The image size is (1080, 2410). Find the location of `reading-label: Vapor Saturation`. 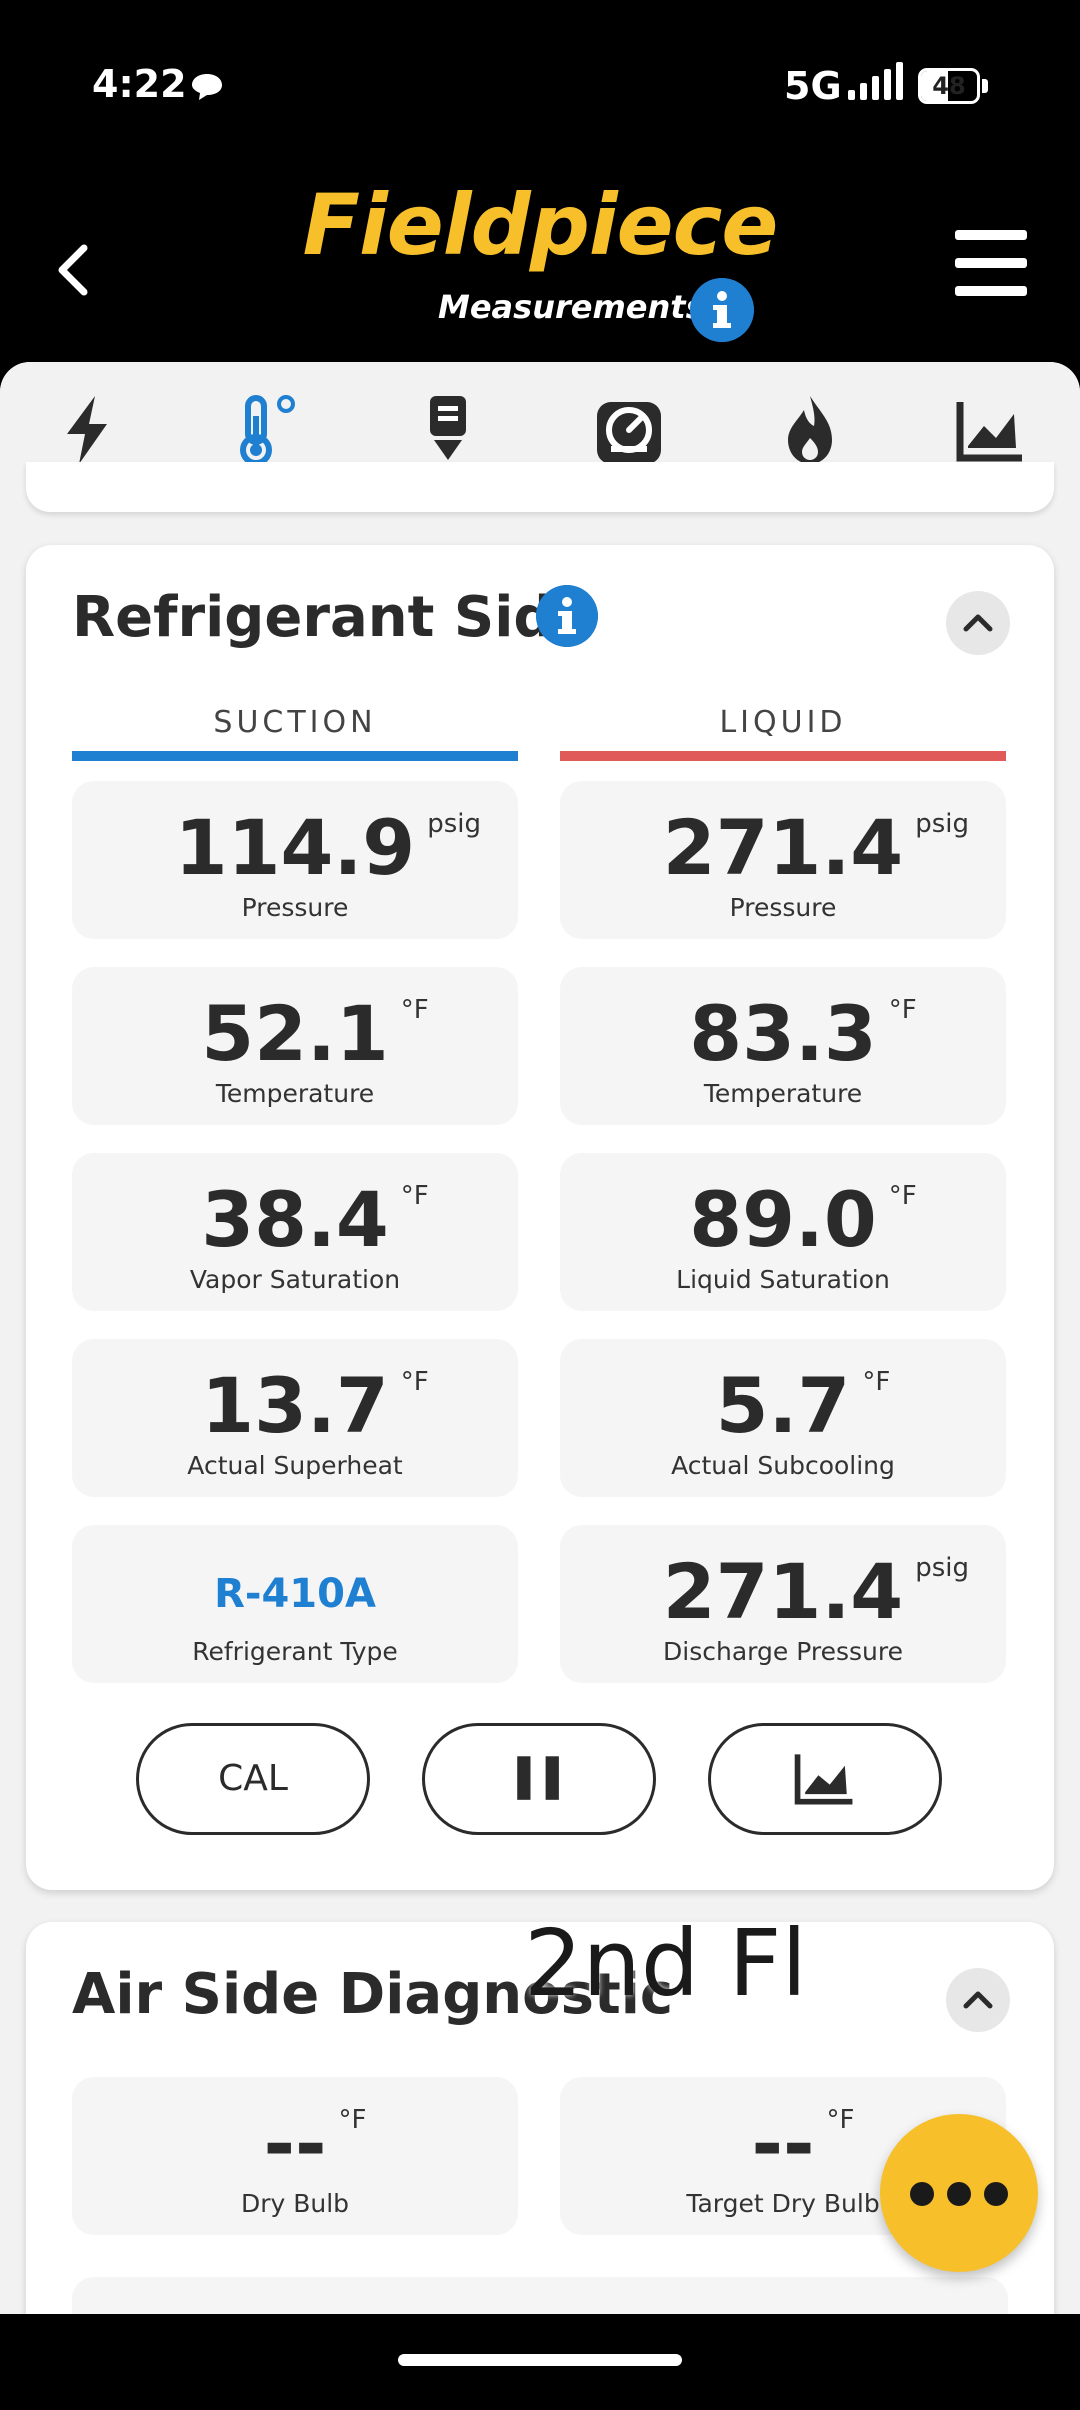

reading-label: Vapor Saturation is located at coordinates (295, 1279).